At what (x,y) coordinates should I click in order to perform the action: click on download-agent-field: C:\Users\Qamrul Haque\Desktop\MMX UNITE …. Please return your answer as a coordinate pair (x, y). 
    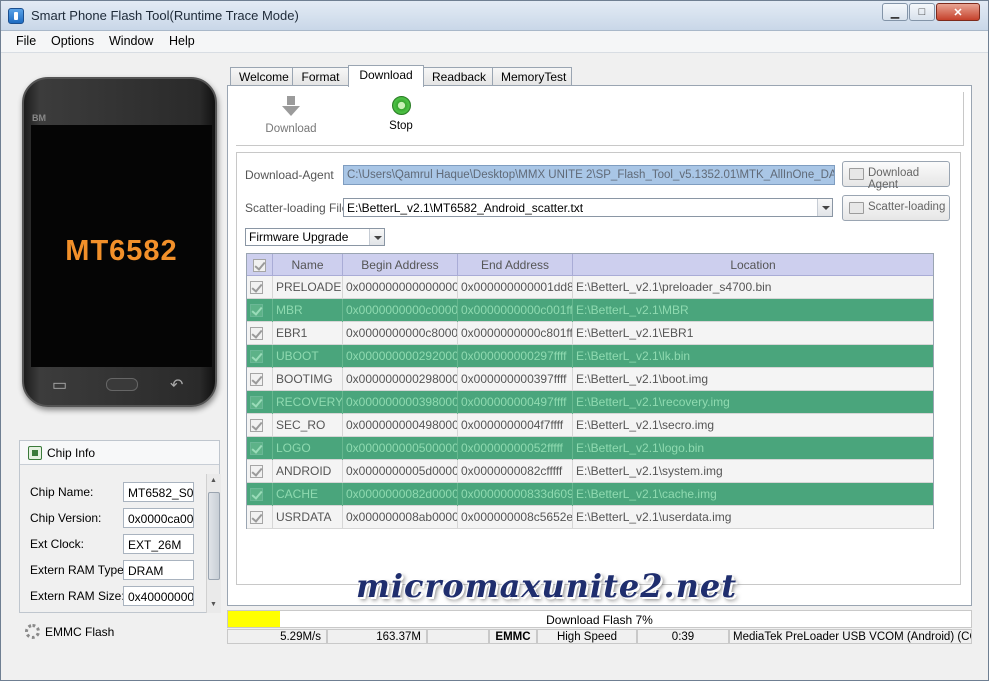
    Looking at the image, I should click on (589, 175).